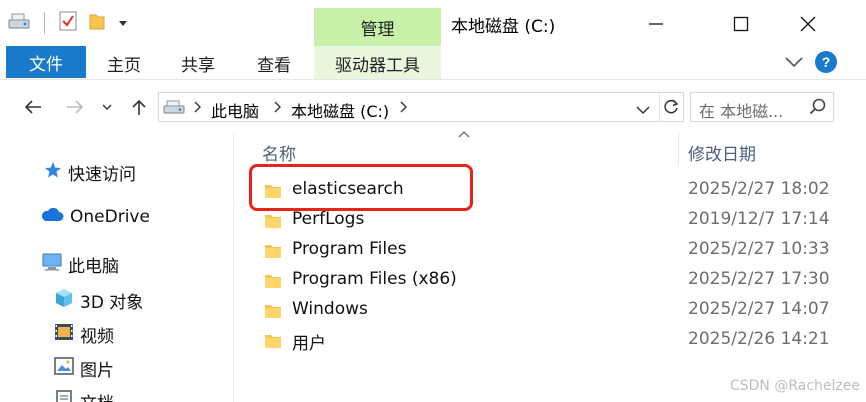 The image size is (866, 402). I want to click on breadcrumb-this-pc: 此电脑, so click(235, 110).